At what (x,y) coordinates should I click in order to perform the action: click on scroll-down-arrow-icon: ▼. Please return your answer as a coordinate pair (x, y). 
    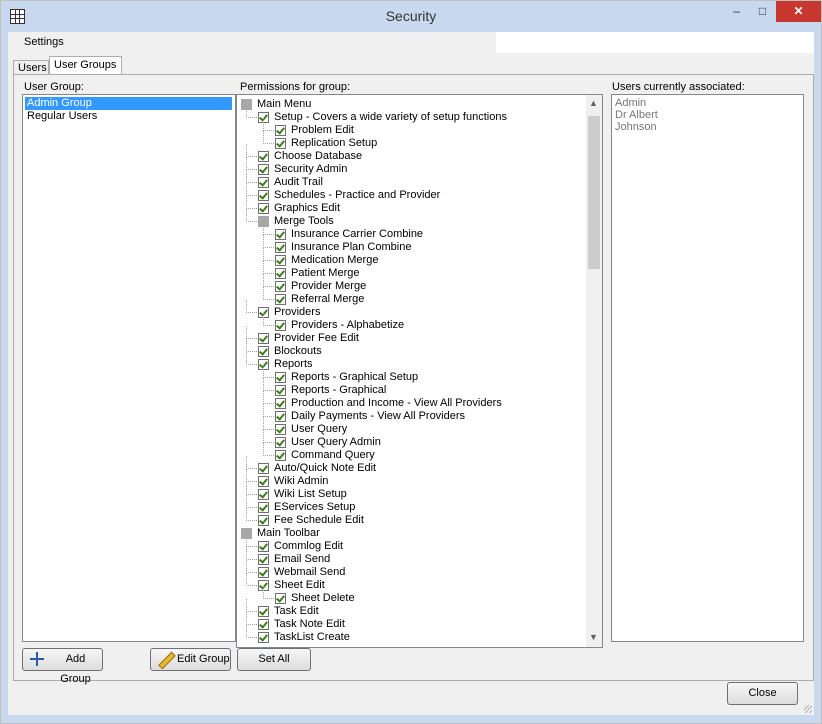
    Looking at the image, I should click on (593, 637).